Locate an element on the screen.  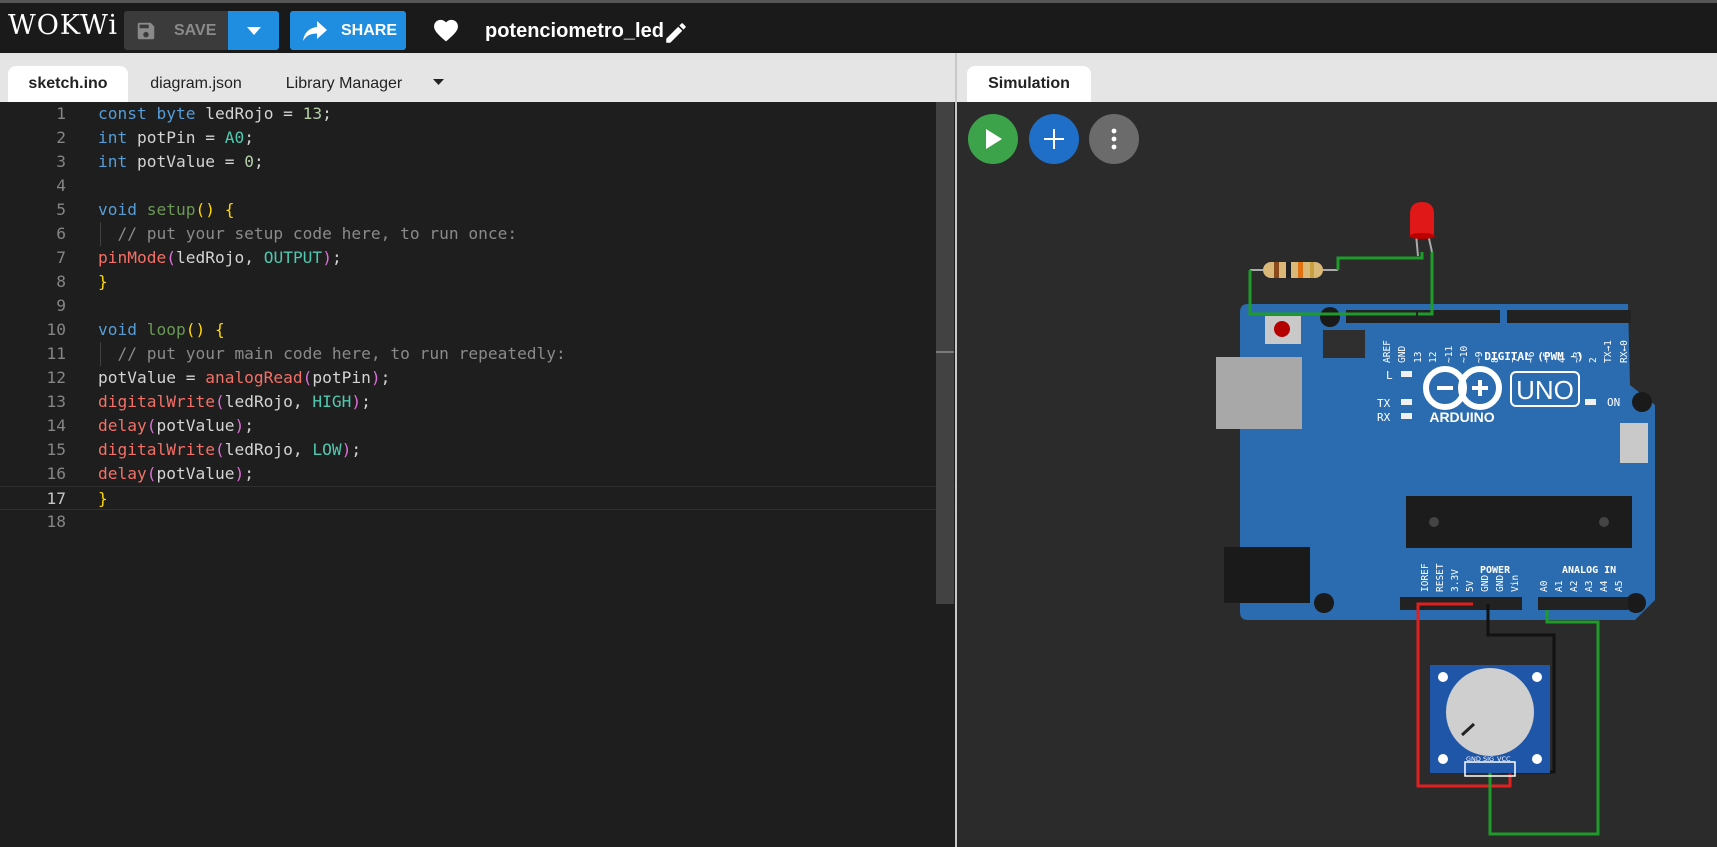
board-model-label: UNO is located at coordinates (1545, 390).